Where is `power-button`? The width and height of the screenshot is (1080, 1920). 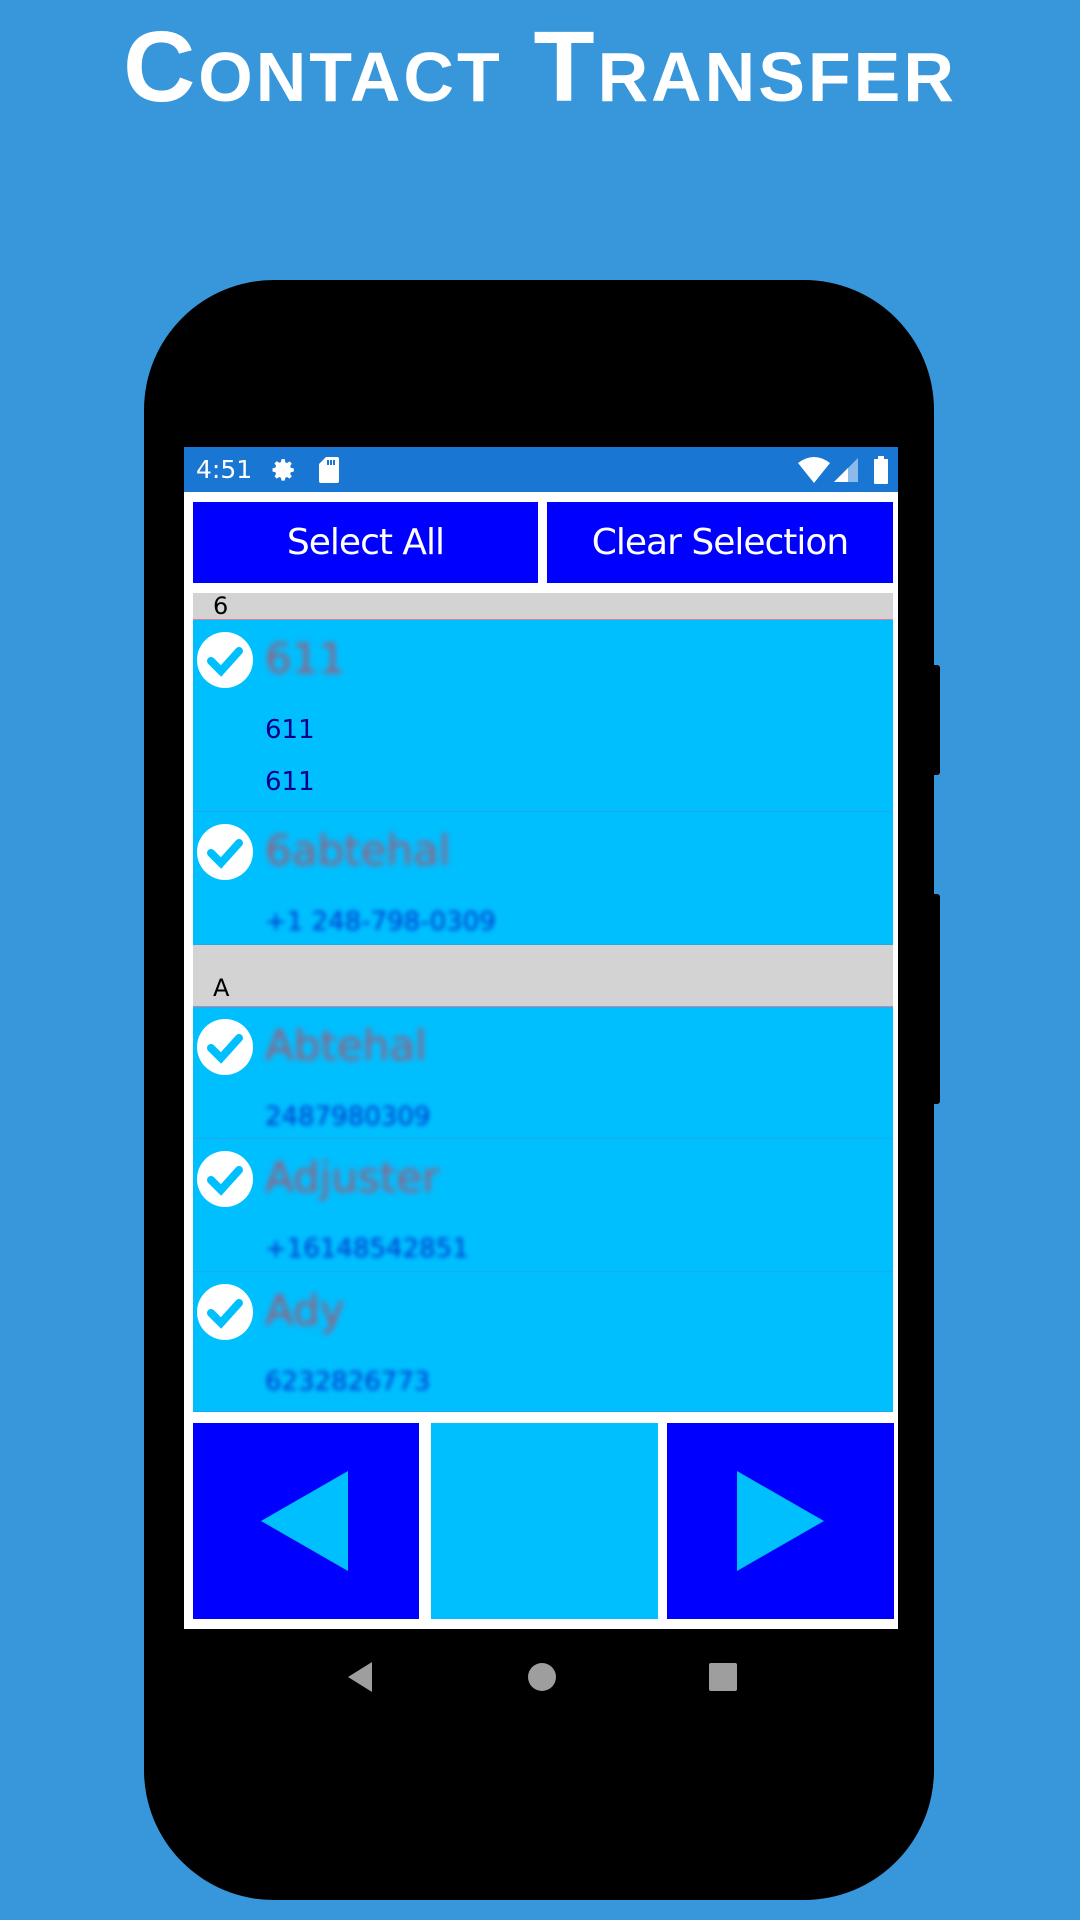 power-button is located at coordinates (935, 999).